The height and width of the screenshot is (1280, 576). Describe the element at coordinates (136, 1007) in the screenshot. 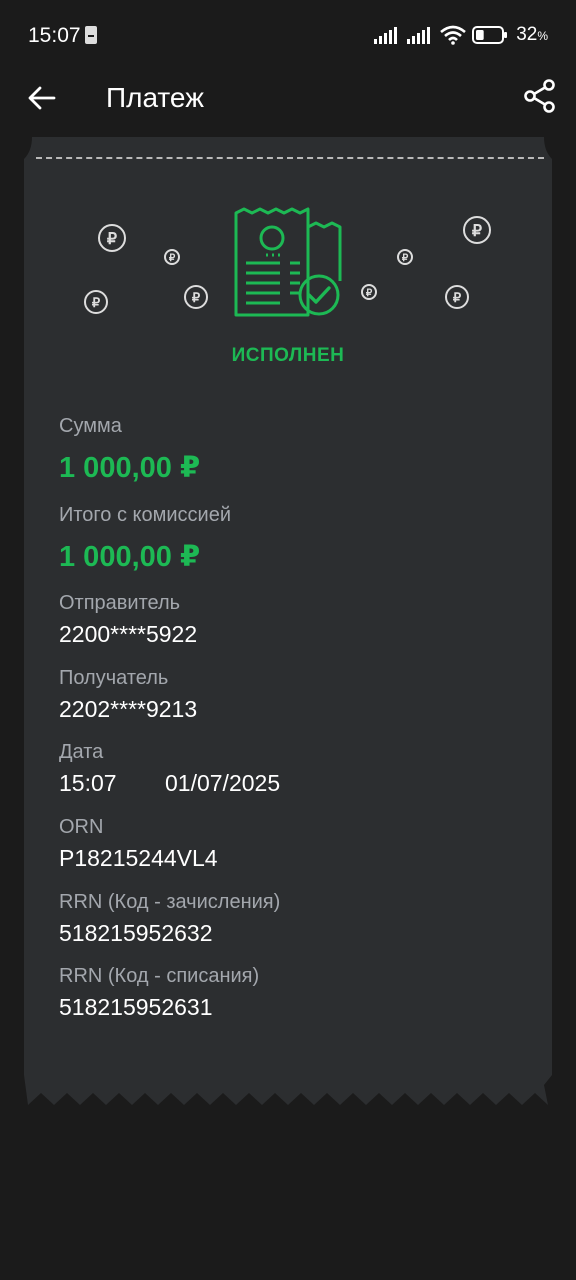

I see `rrn-debit-value: 518215952631` at that location.